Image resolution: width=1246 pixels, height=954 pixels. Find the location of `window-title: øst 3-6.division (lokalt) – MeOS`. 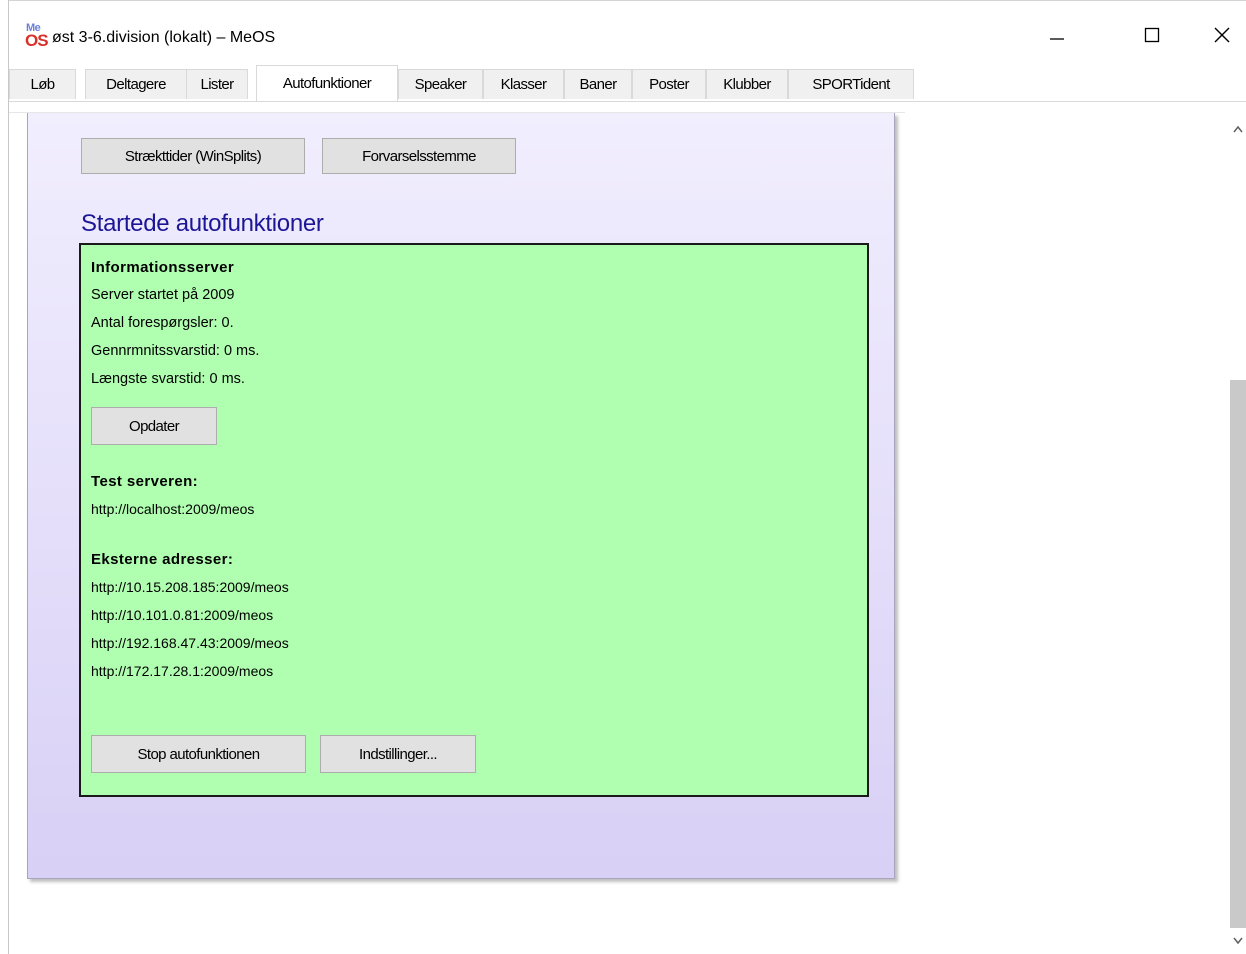

window-title: øst 3-6.division (lokalt) – MeOS is located at coordinates (164, 37).